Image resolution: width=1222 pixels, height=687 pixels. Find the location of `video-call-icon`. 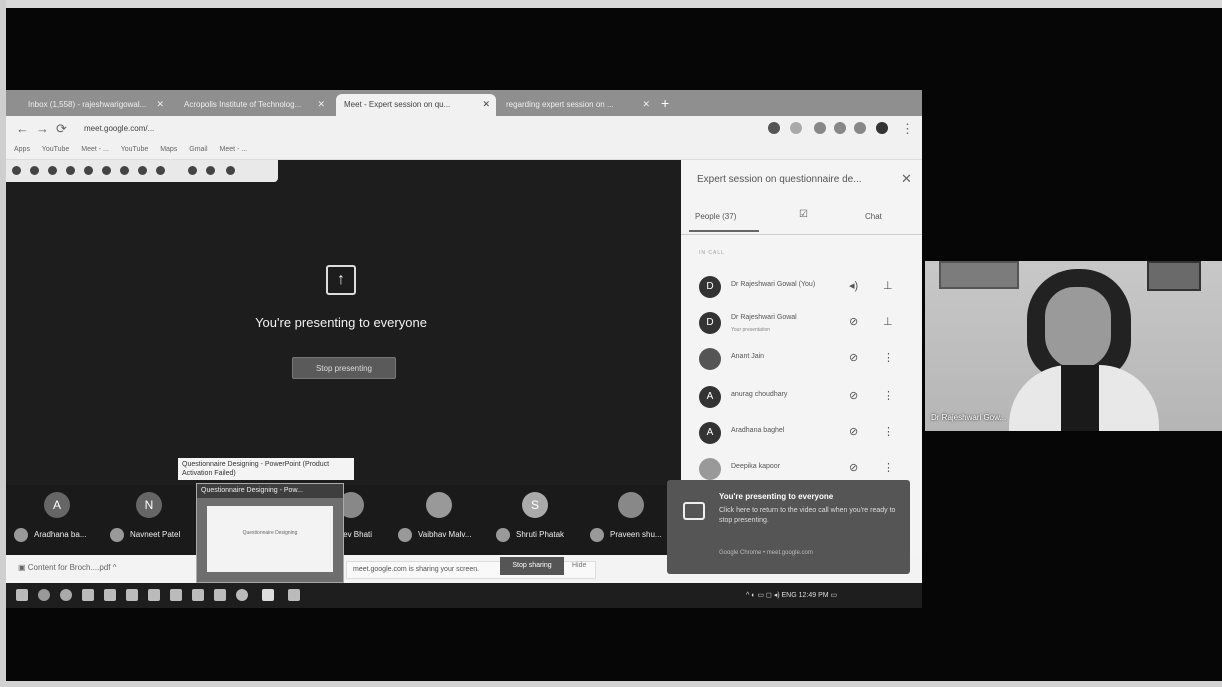

video-call-icon is located at coordinates (694, 511).